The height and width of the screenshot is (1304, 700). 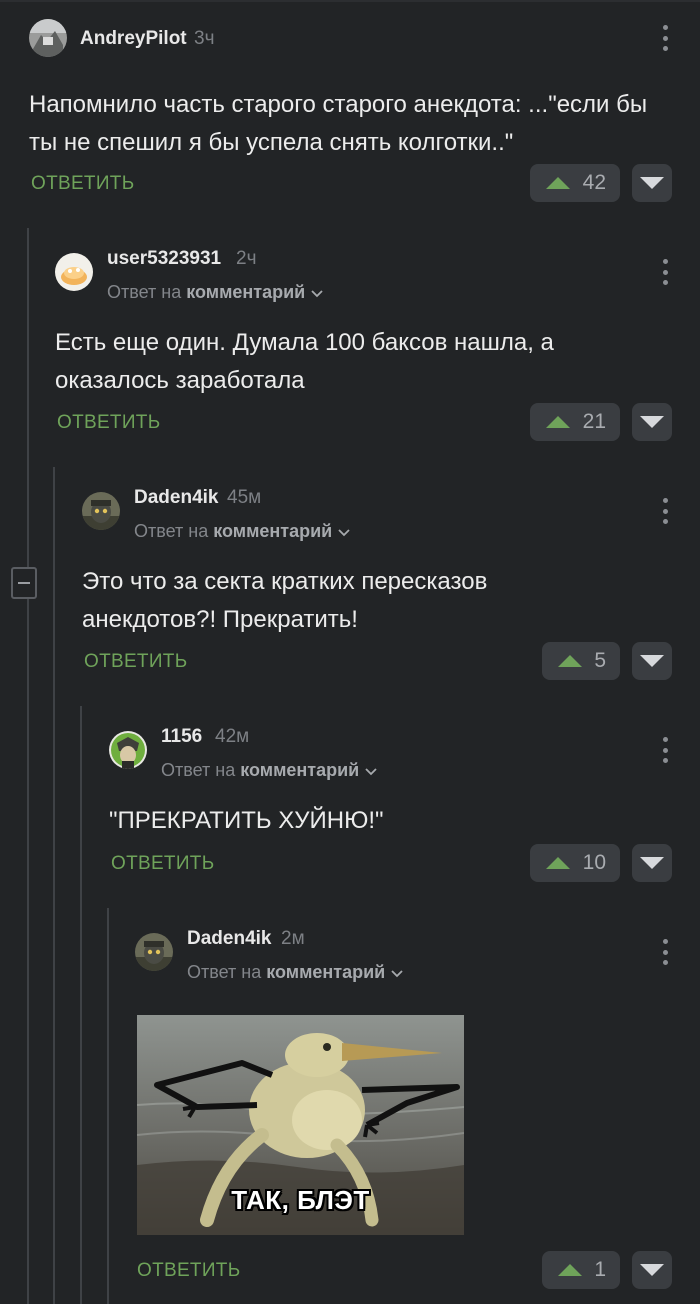 I want to click on upvote-button: 1, so click(x=581, y=1270).